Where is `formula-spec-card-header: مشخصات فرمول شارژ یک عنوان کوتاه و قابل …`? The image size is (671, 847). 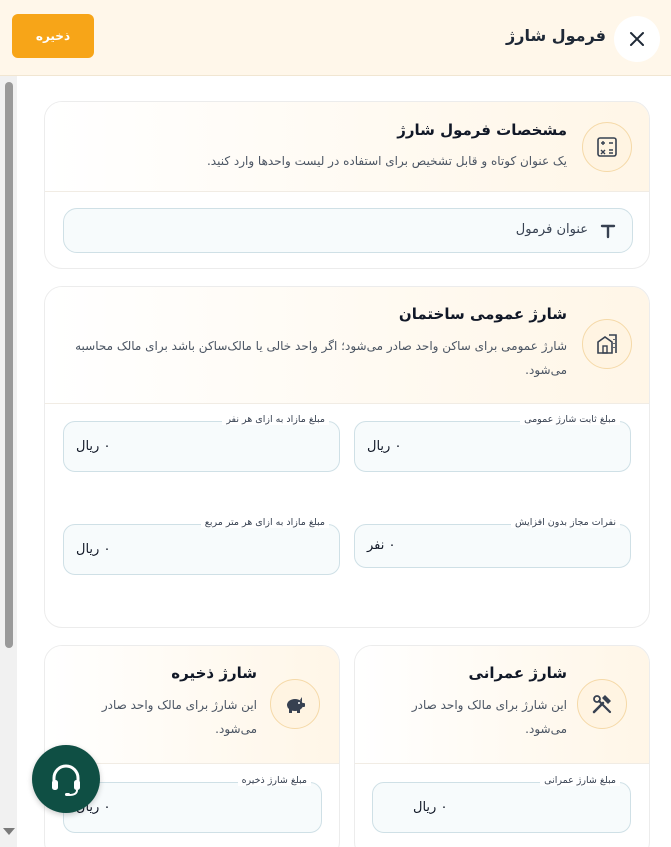 formula-spec-card-header: مشخصات فرمول شارژ یک عنوان کوتاه و قابل … is located at coordinates (347, 147).